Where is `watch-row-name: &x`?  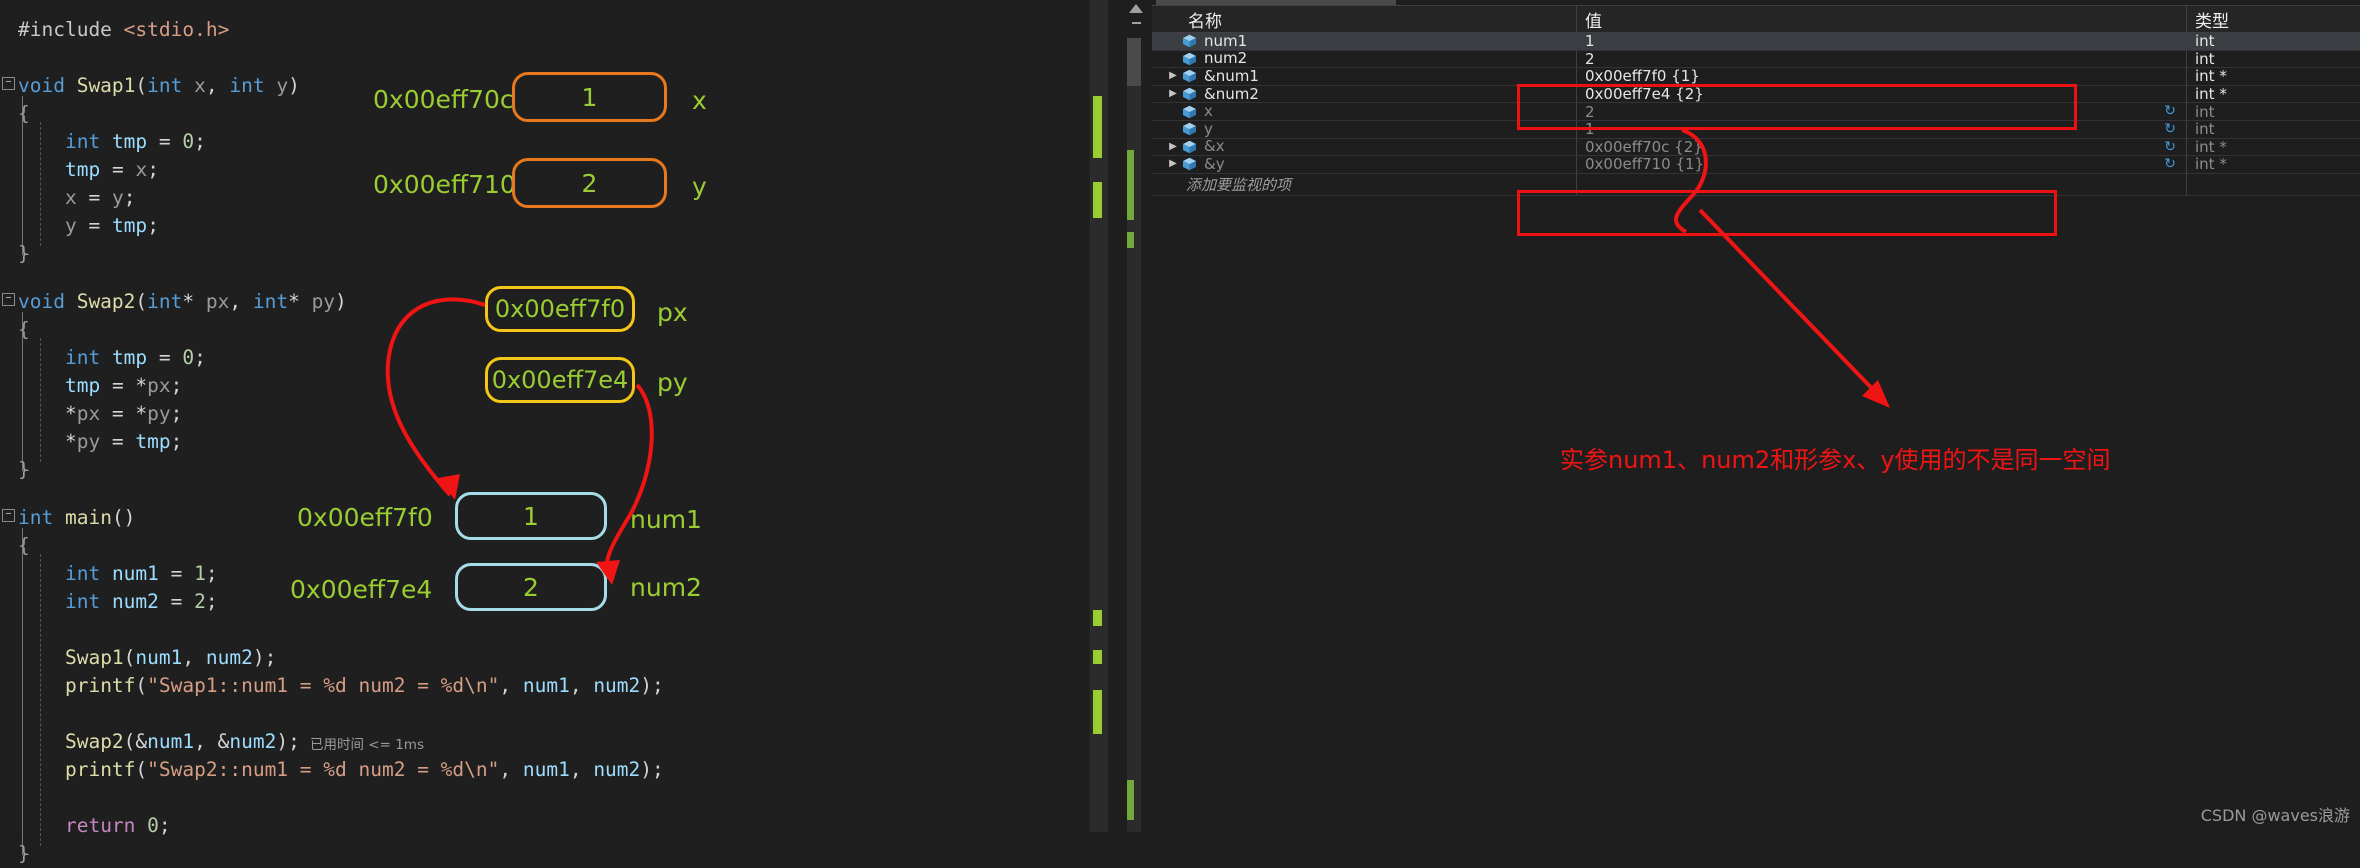 watch-row-name: &x is located at coordinates (1214, 147).